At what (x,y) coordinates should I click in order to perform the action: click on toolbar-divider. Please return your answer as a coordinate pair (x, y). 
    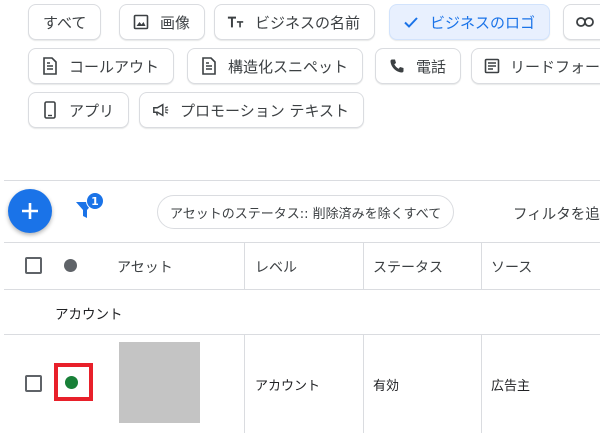
    Looking at the image, I should click on (302, 242).